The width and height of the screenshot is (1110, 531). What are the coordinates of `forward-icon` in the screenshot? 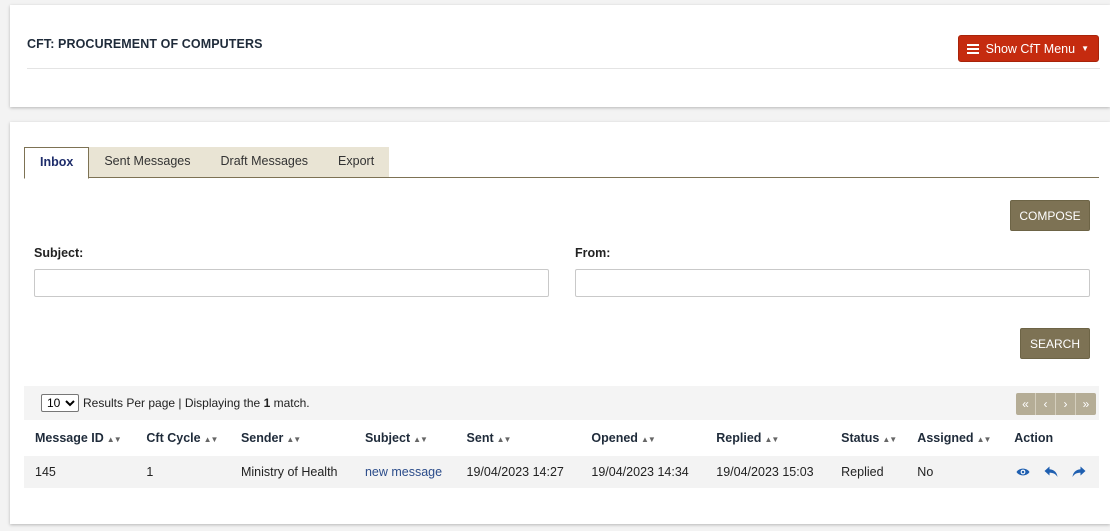 It's located at (1079, 472).